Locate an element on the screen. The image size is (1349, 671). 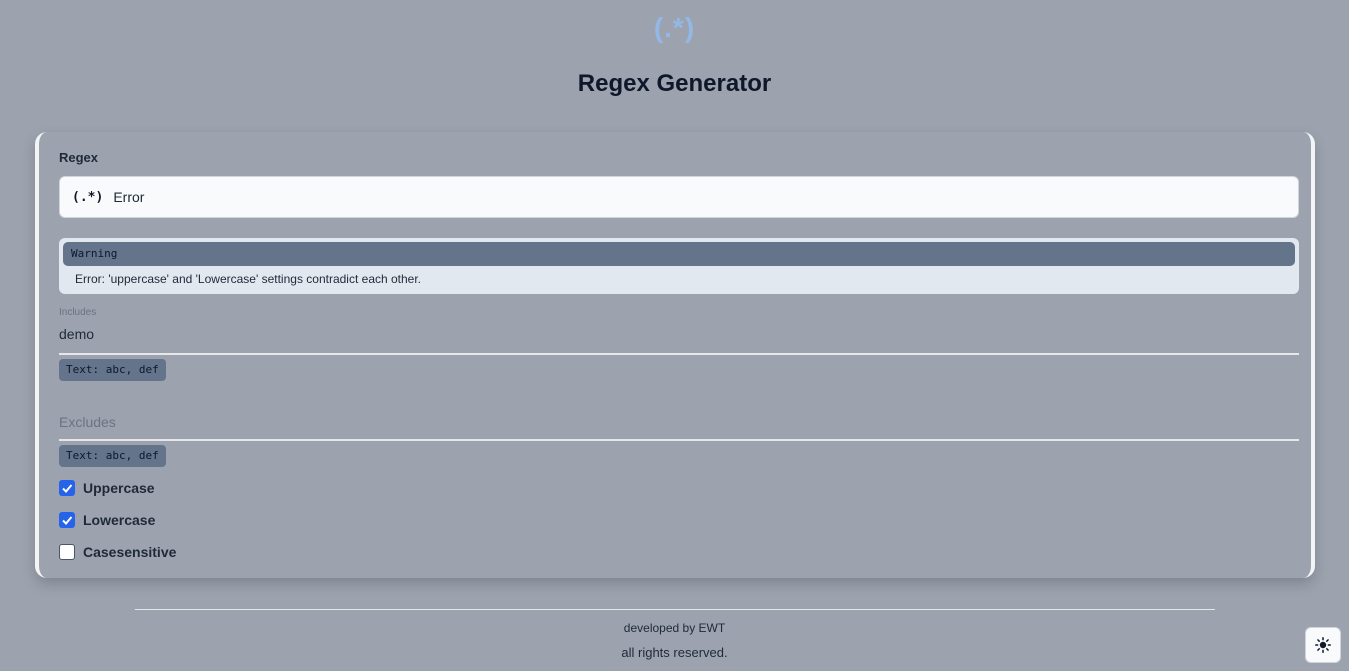
includes-hint: Text: abc, def is located at coordinates (112, 370).